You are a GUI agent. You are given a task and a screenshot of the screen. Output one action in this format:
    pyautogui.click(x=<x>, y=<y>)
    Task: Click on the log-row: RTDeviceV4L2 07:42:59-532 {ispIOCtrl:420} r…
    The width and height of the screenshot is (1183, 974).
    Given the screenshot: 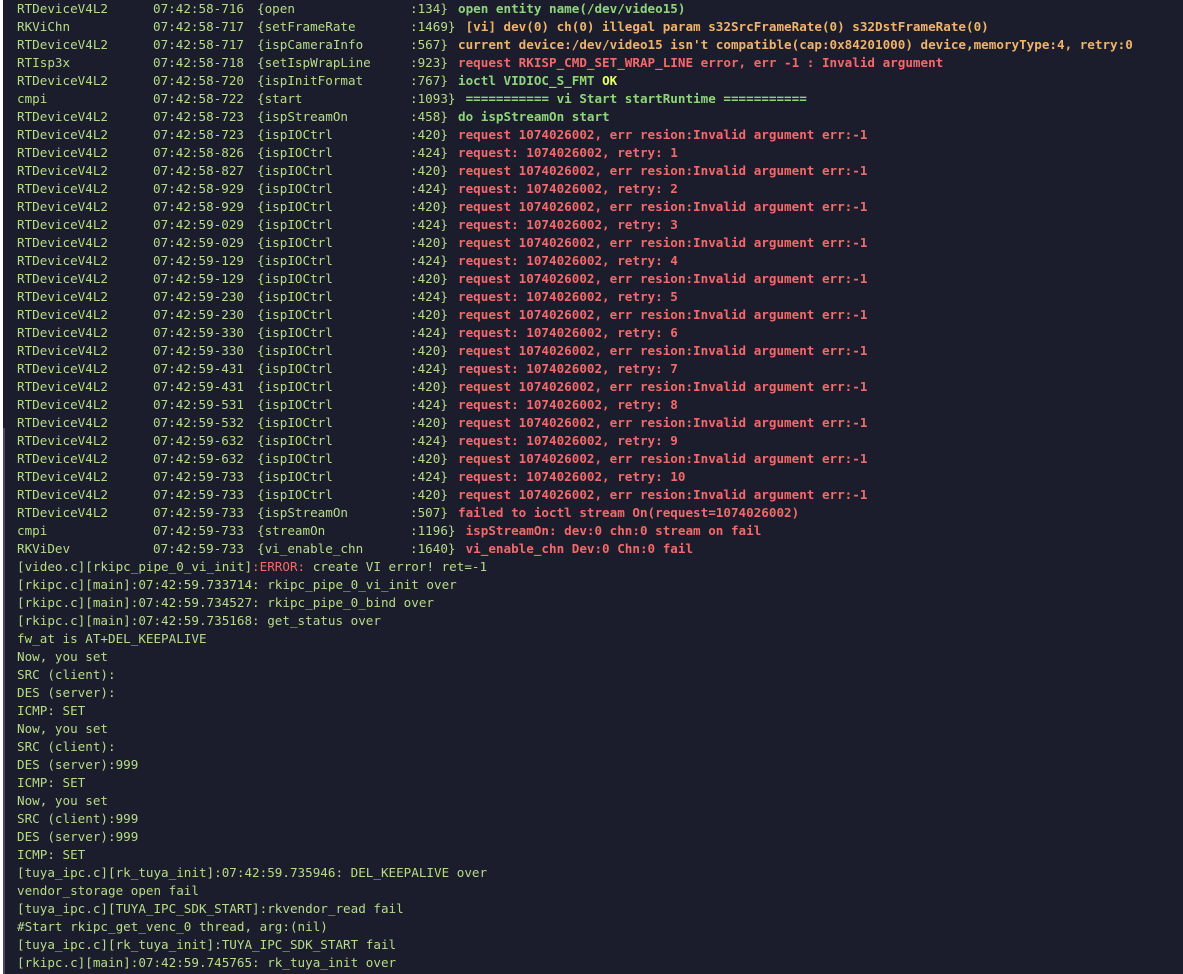 What is the action you would take?
    pyautogui.click(x=600, y=423)
    